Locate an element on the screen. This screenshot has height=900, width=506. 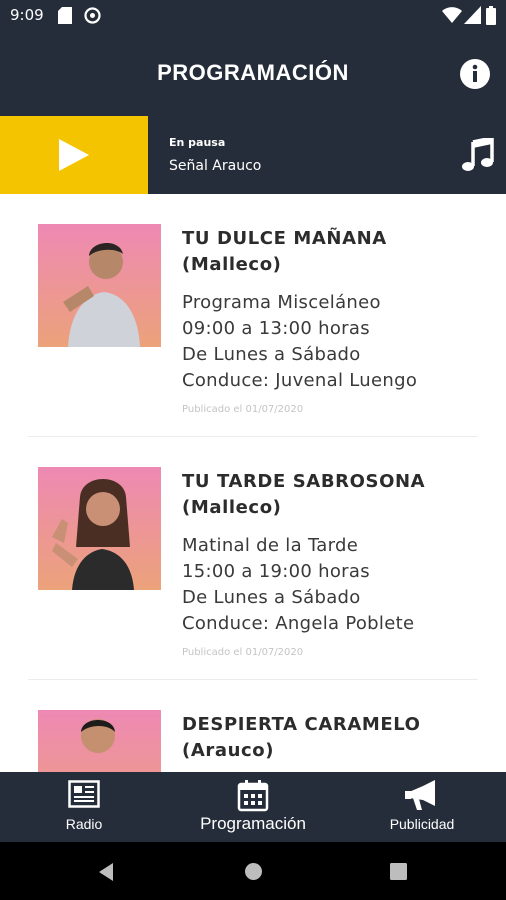
nav-label-publicidad: Publicidad is located at coordinates (422, 824).